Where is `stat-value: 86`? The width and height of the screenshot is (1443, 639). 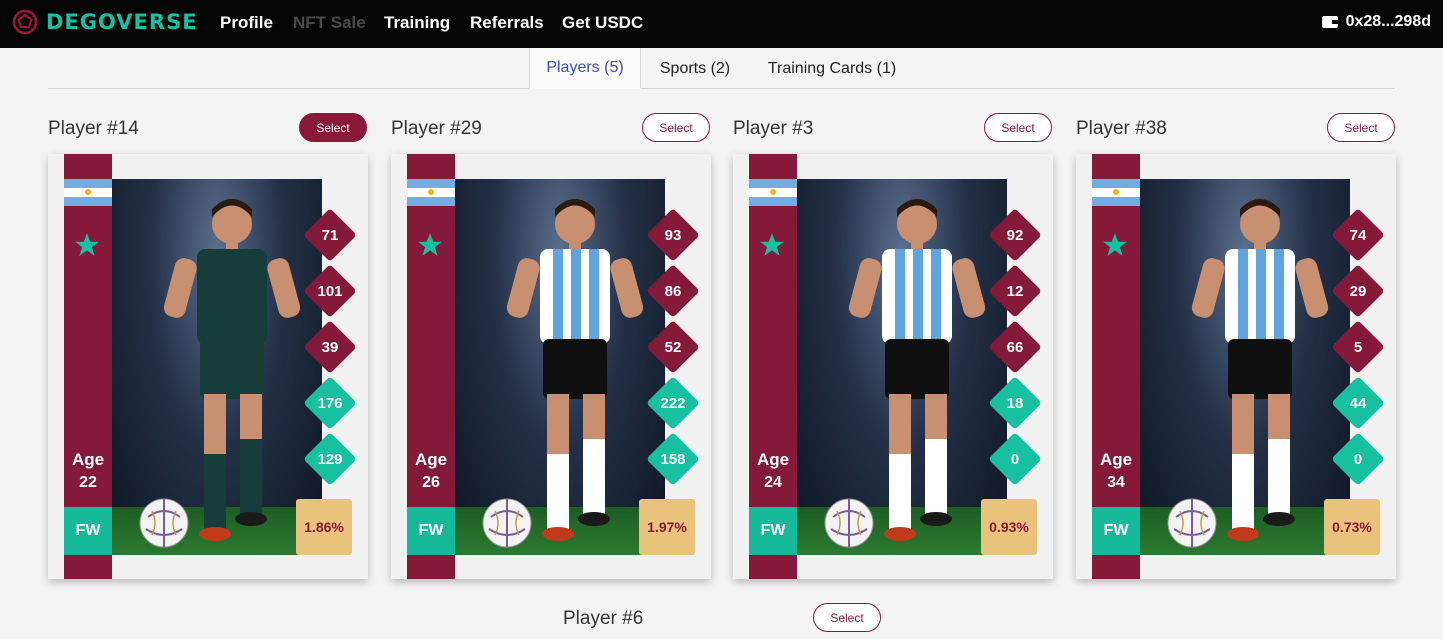
stat-value: 86 is located at coordinates (673, 291).